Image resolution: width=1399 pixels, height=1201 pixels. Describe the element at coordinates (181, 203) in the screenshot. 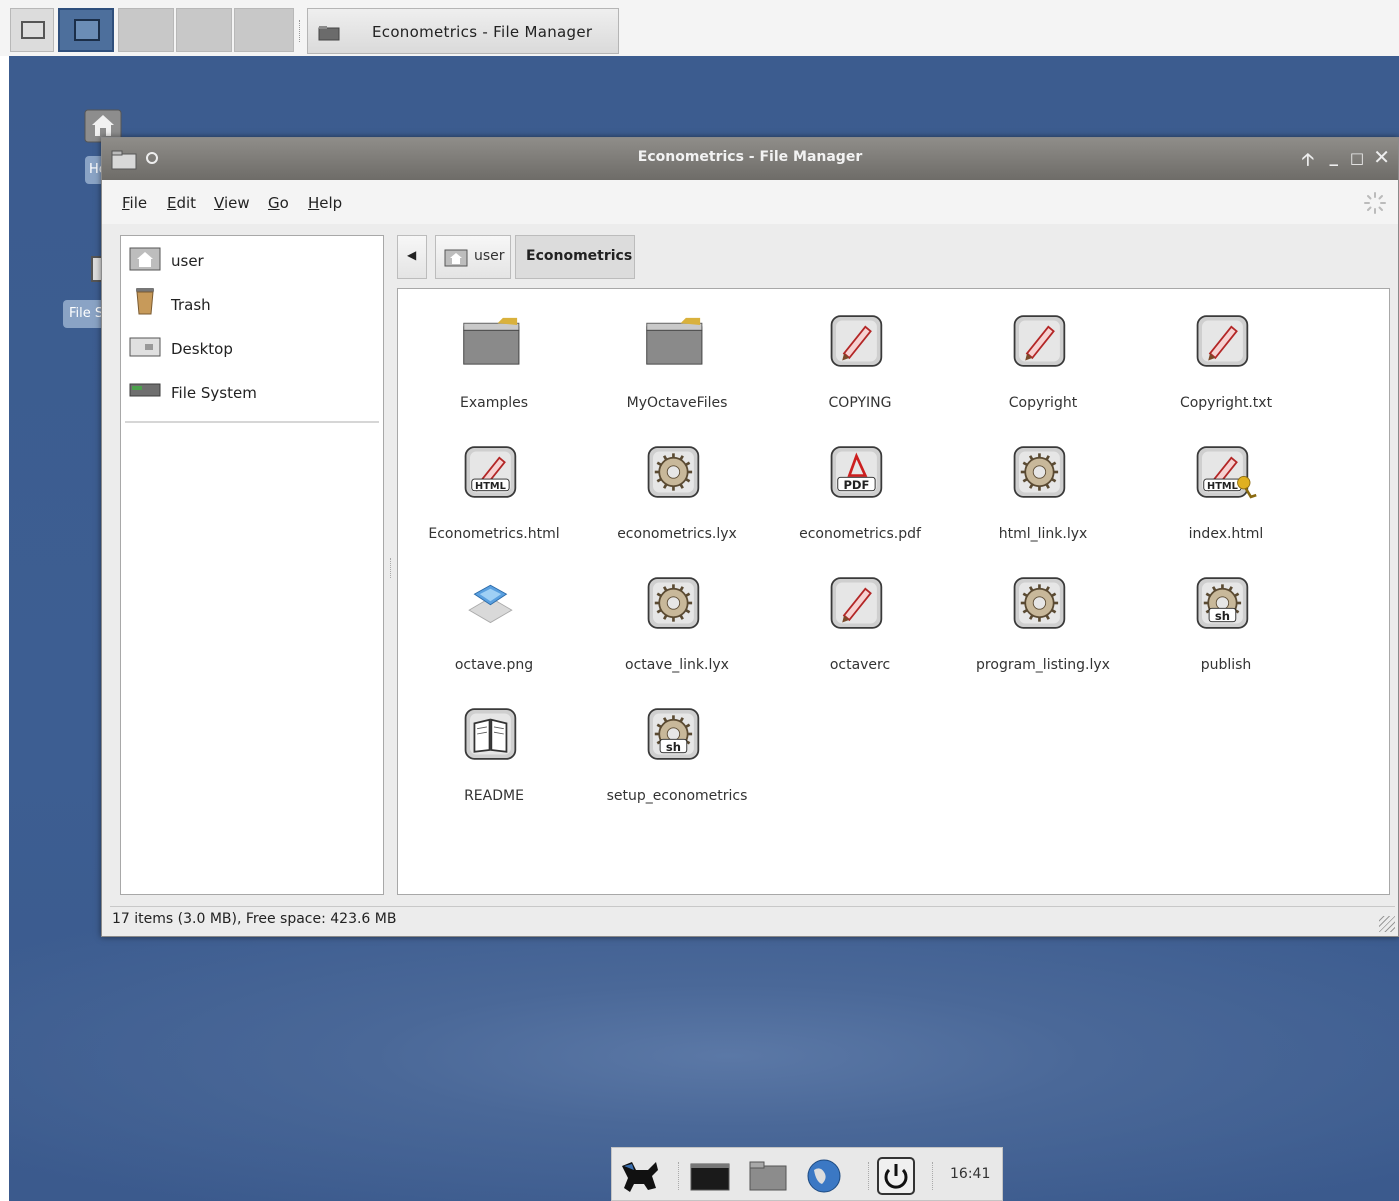

I see `menu-edit: Edit` at that location.